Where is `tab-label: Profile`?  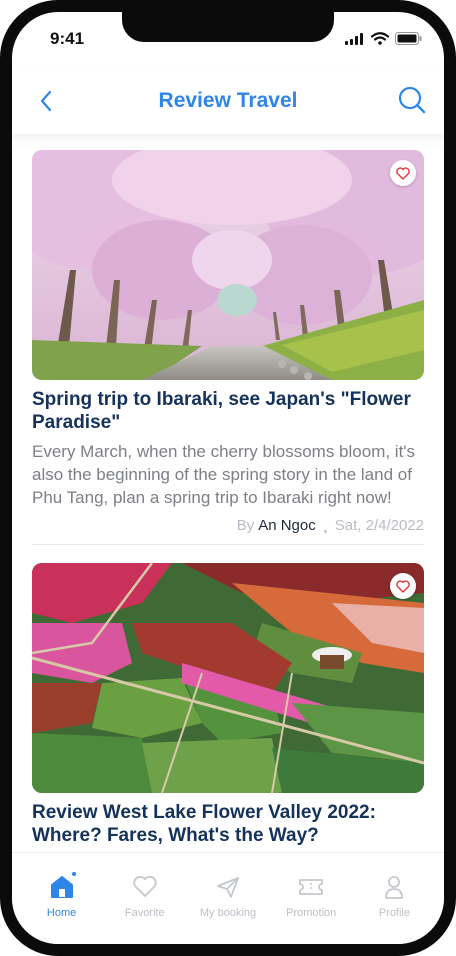
tab-label: Profile is located at coordinates (394, 913).